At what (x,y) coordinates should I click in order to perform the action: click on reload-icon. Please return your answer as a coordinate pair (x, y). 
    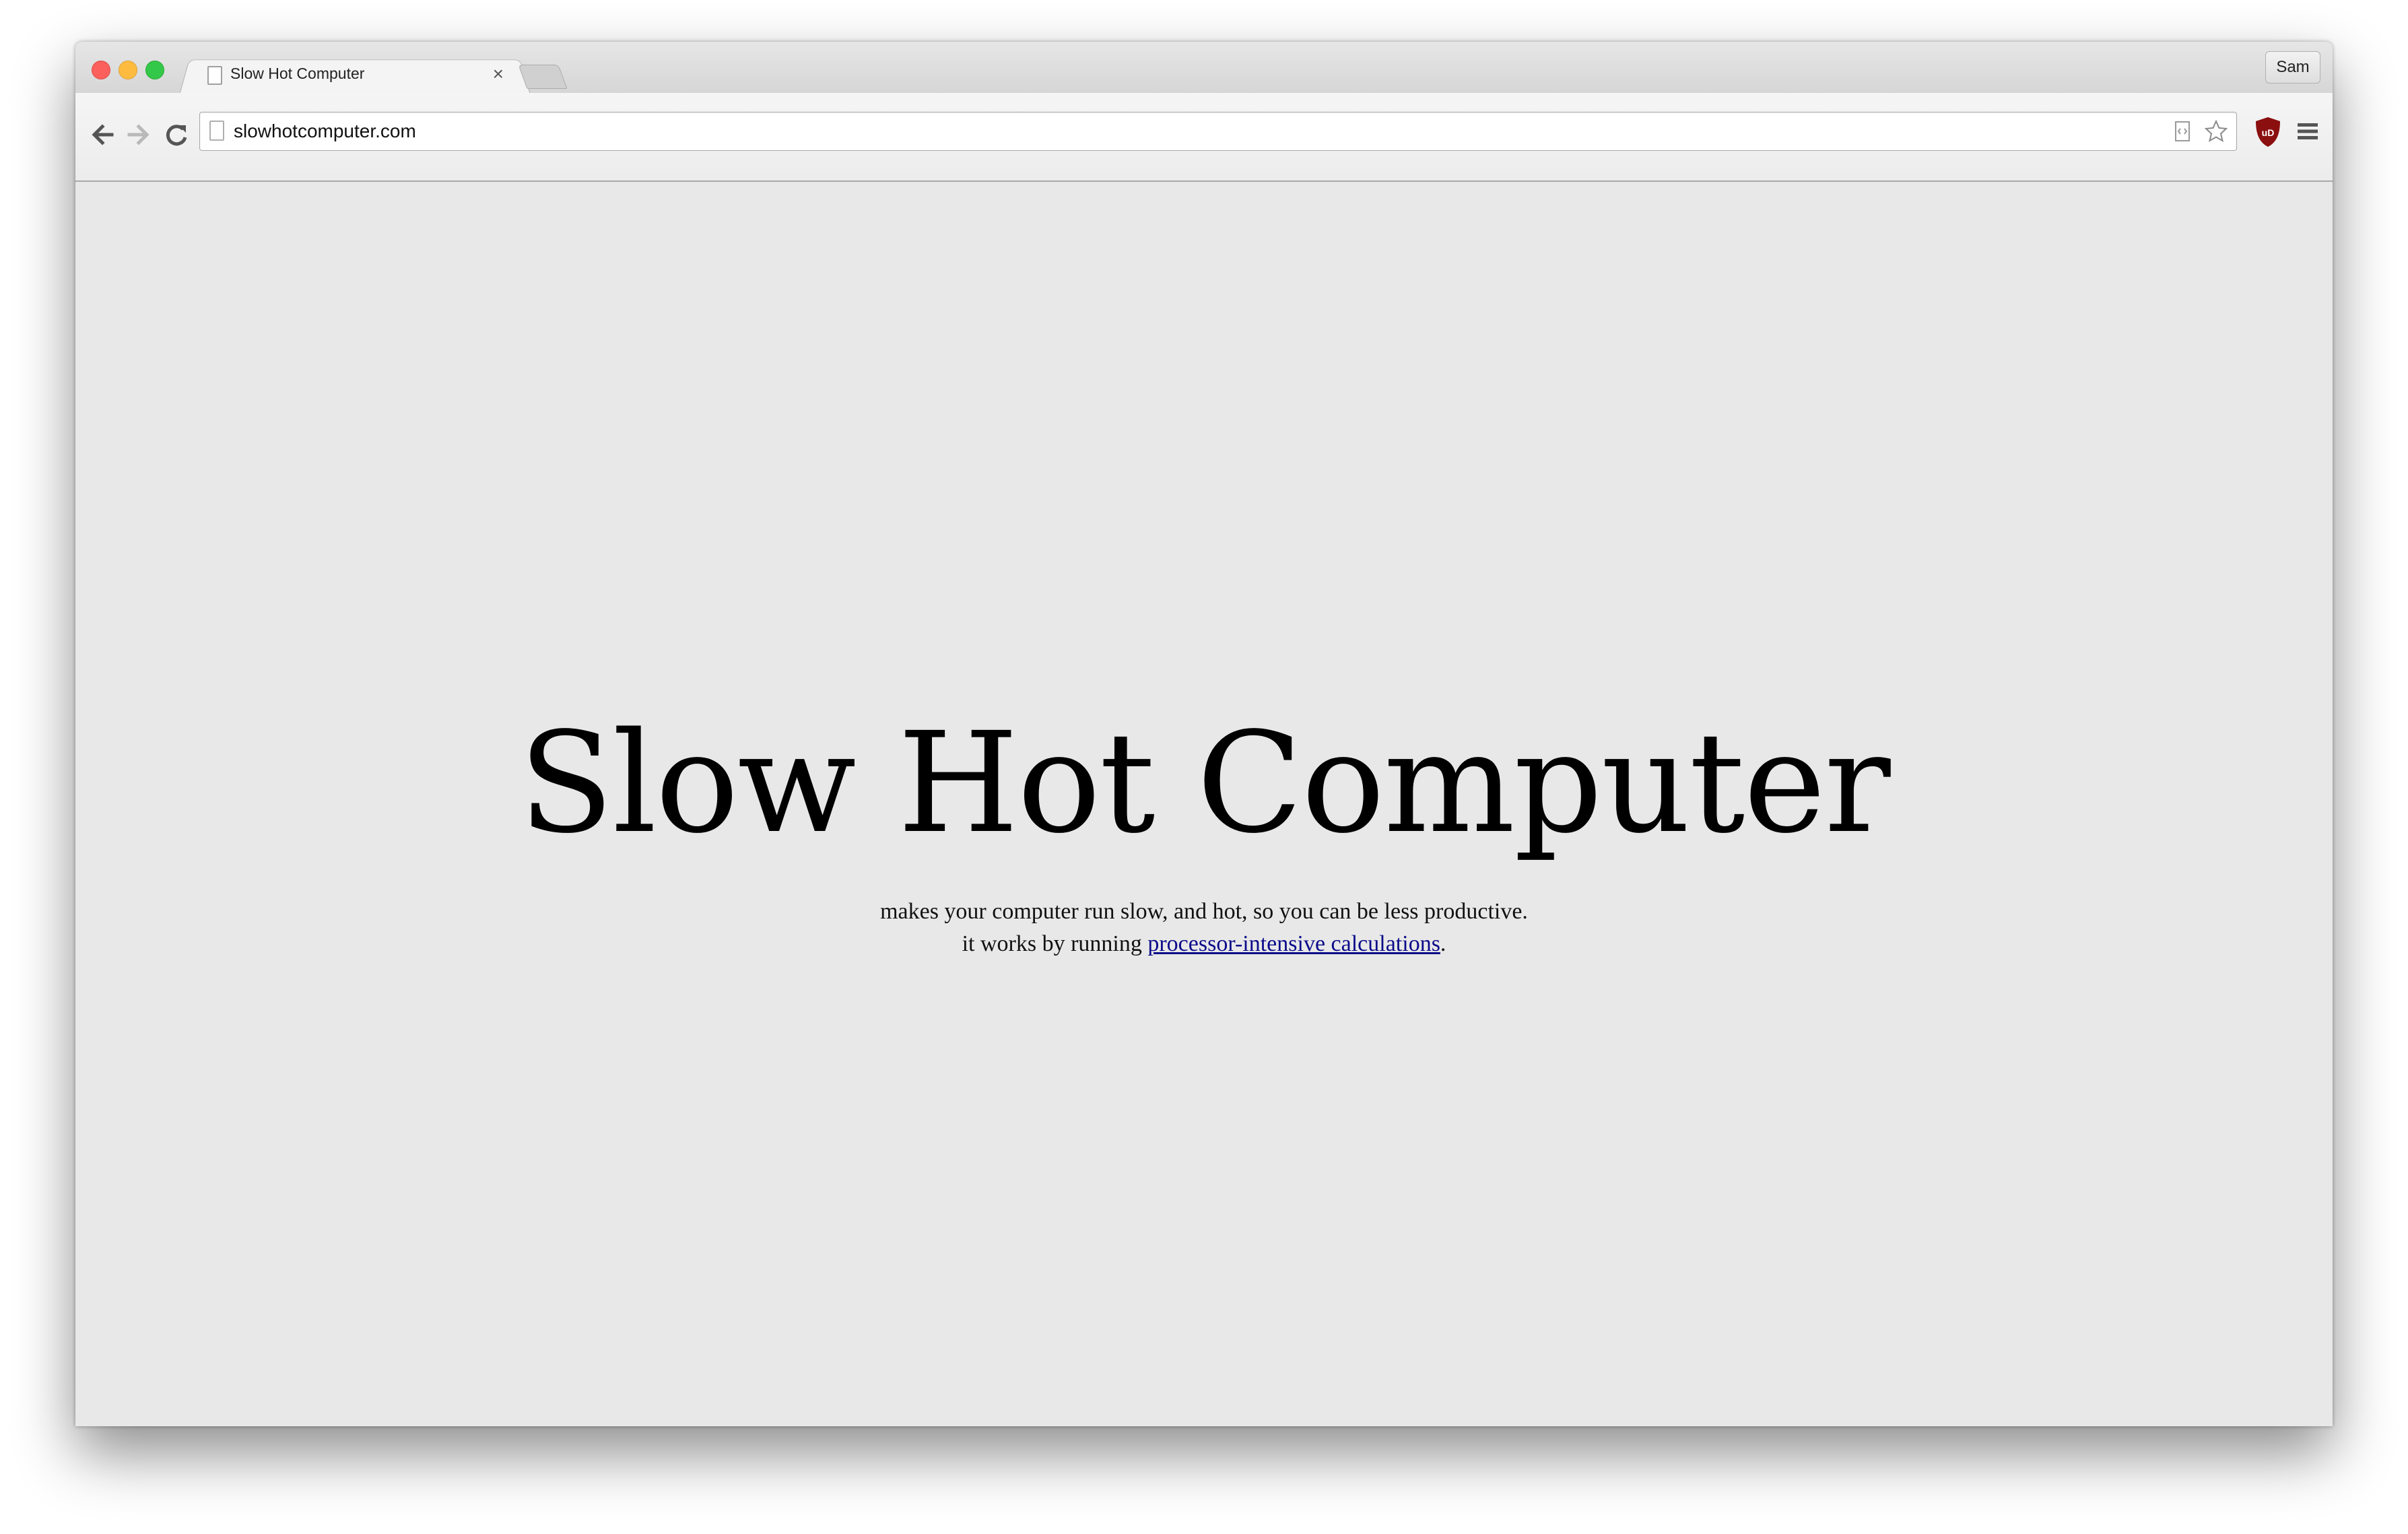
    Looking at the image, I should click on (176, 134).